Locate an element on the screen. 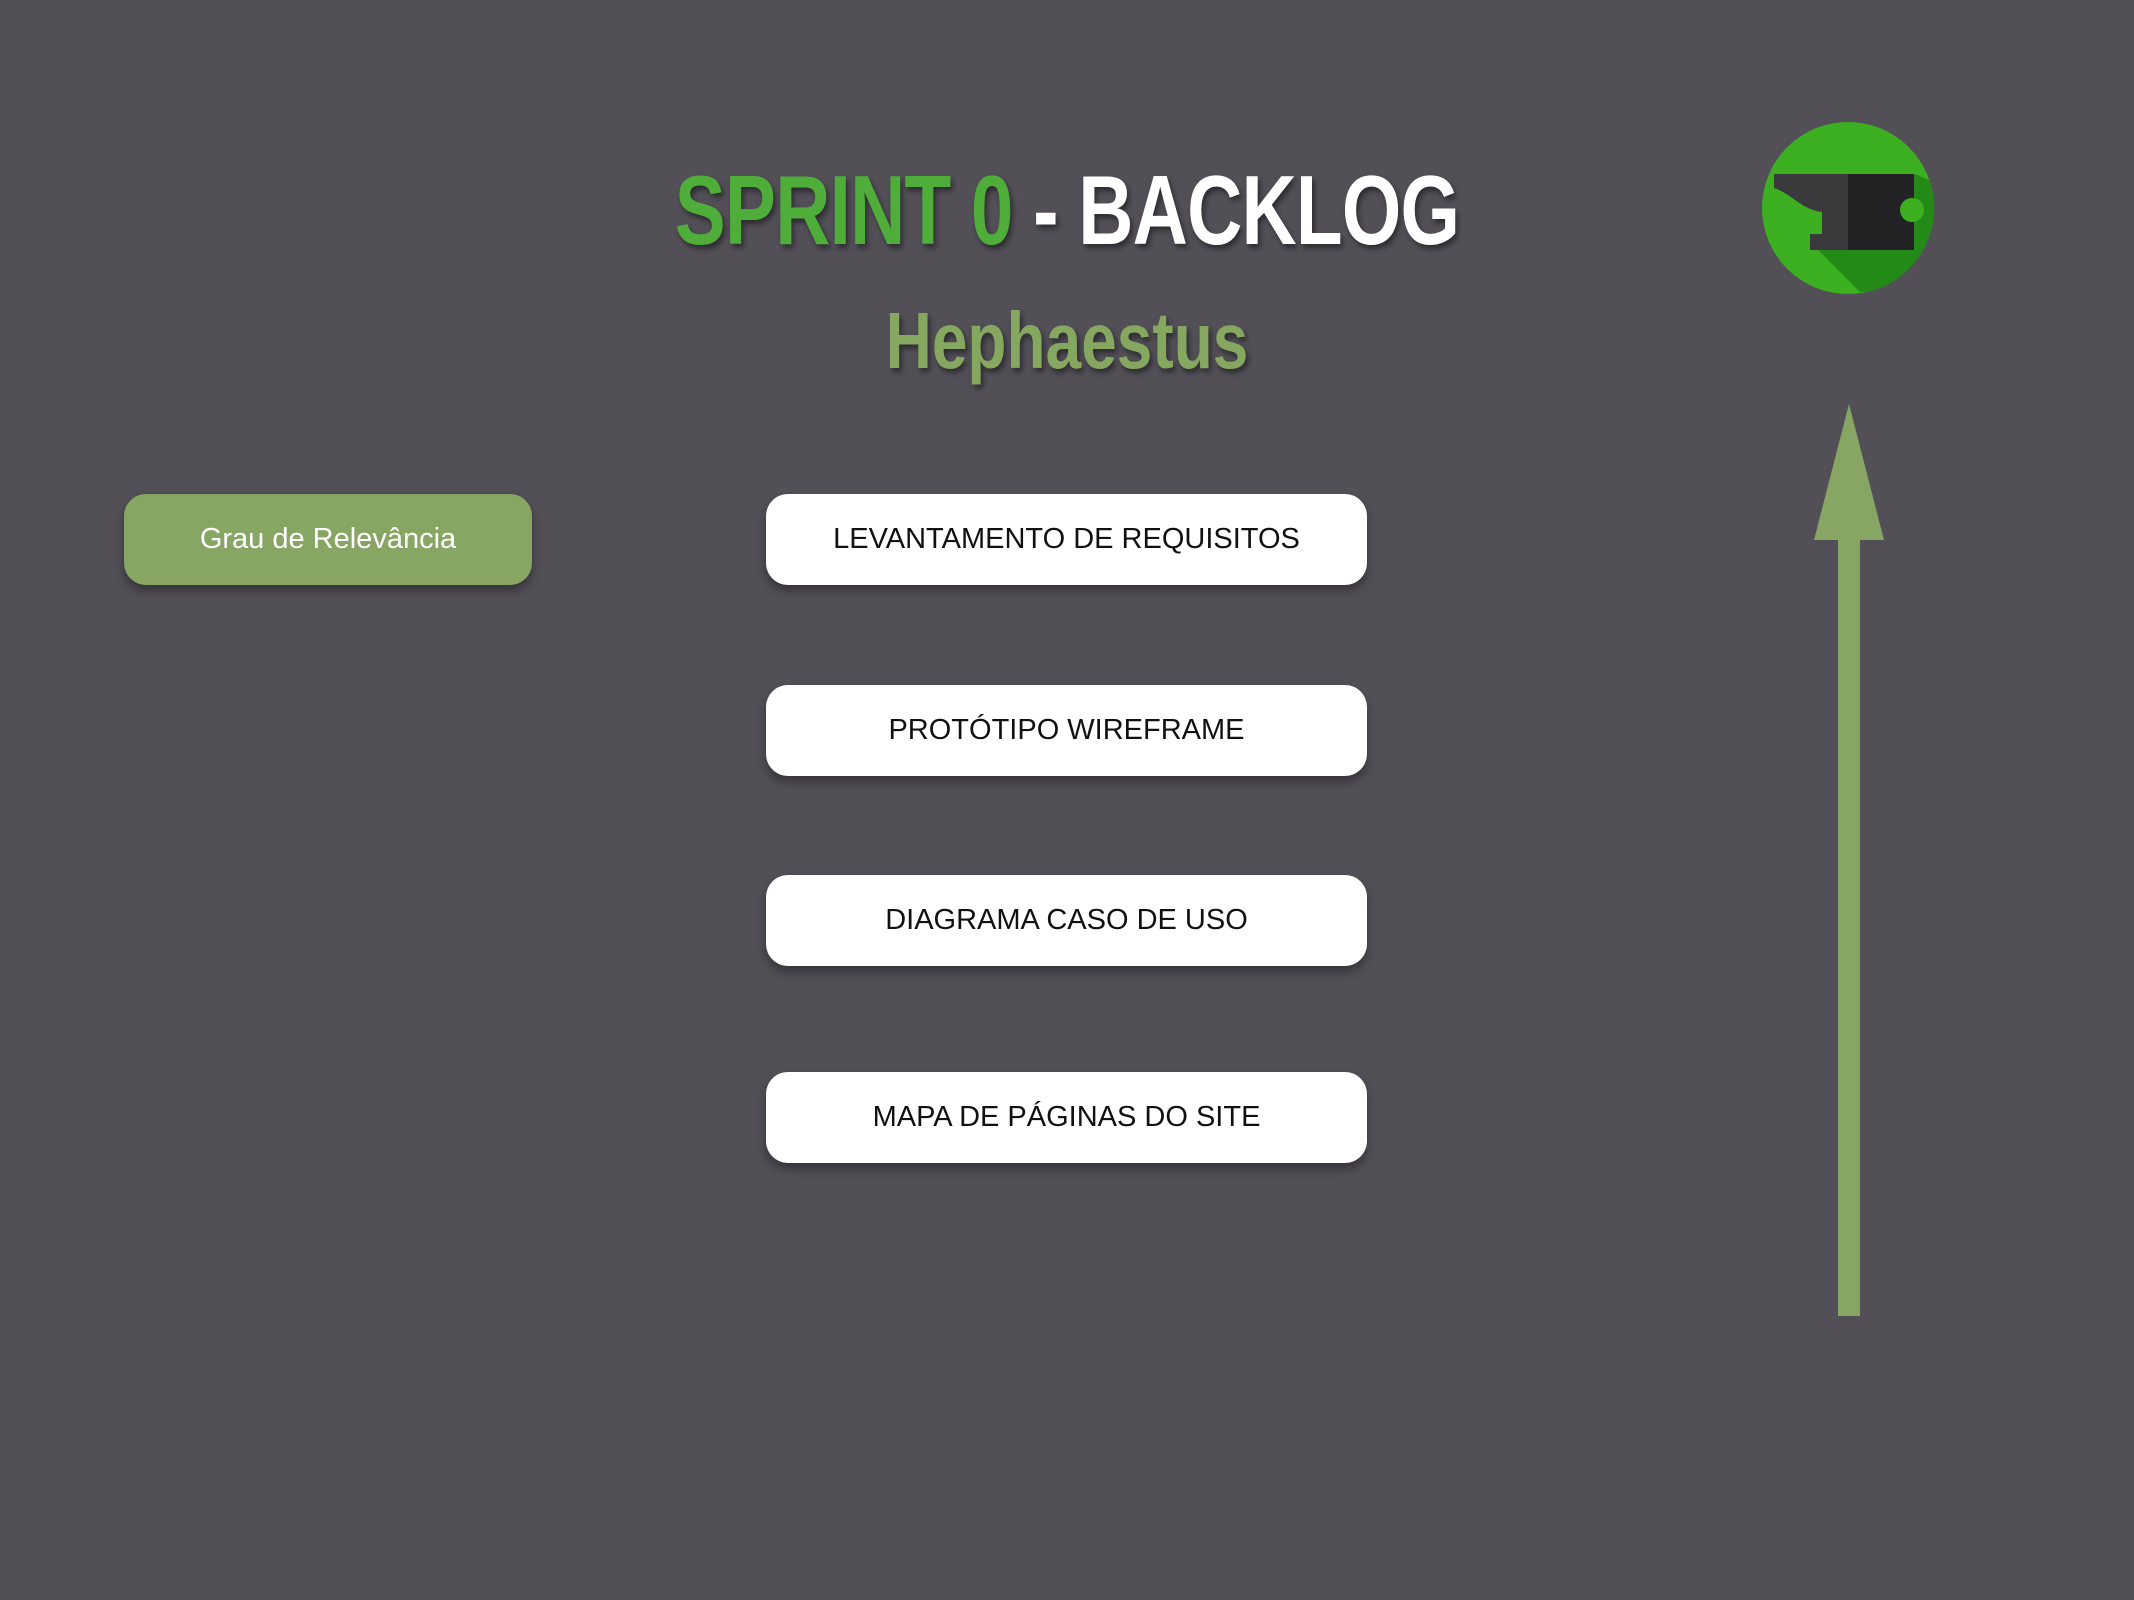  backlog-item-use-case: DIAGRAMA CASO DE USO is located at coordinates (1066, 920).